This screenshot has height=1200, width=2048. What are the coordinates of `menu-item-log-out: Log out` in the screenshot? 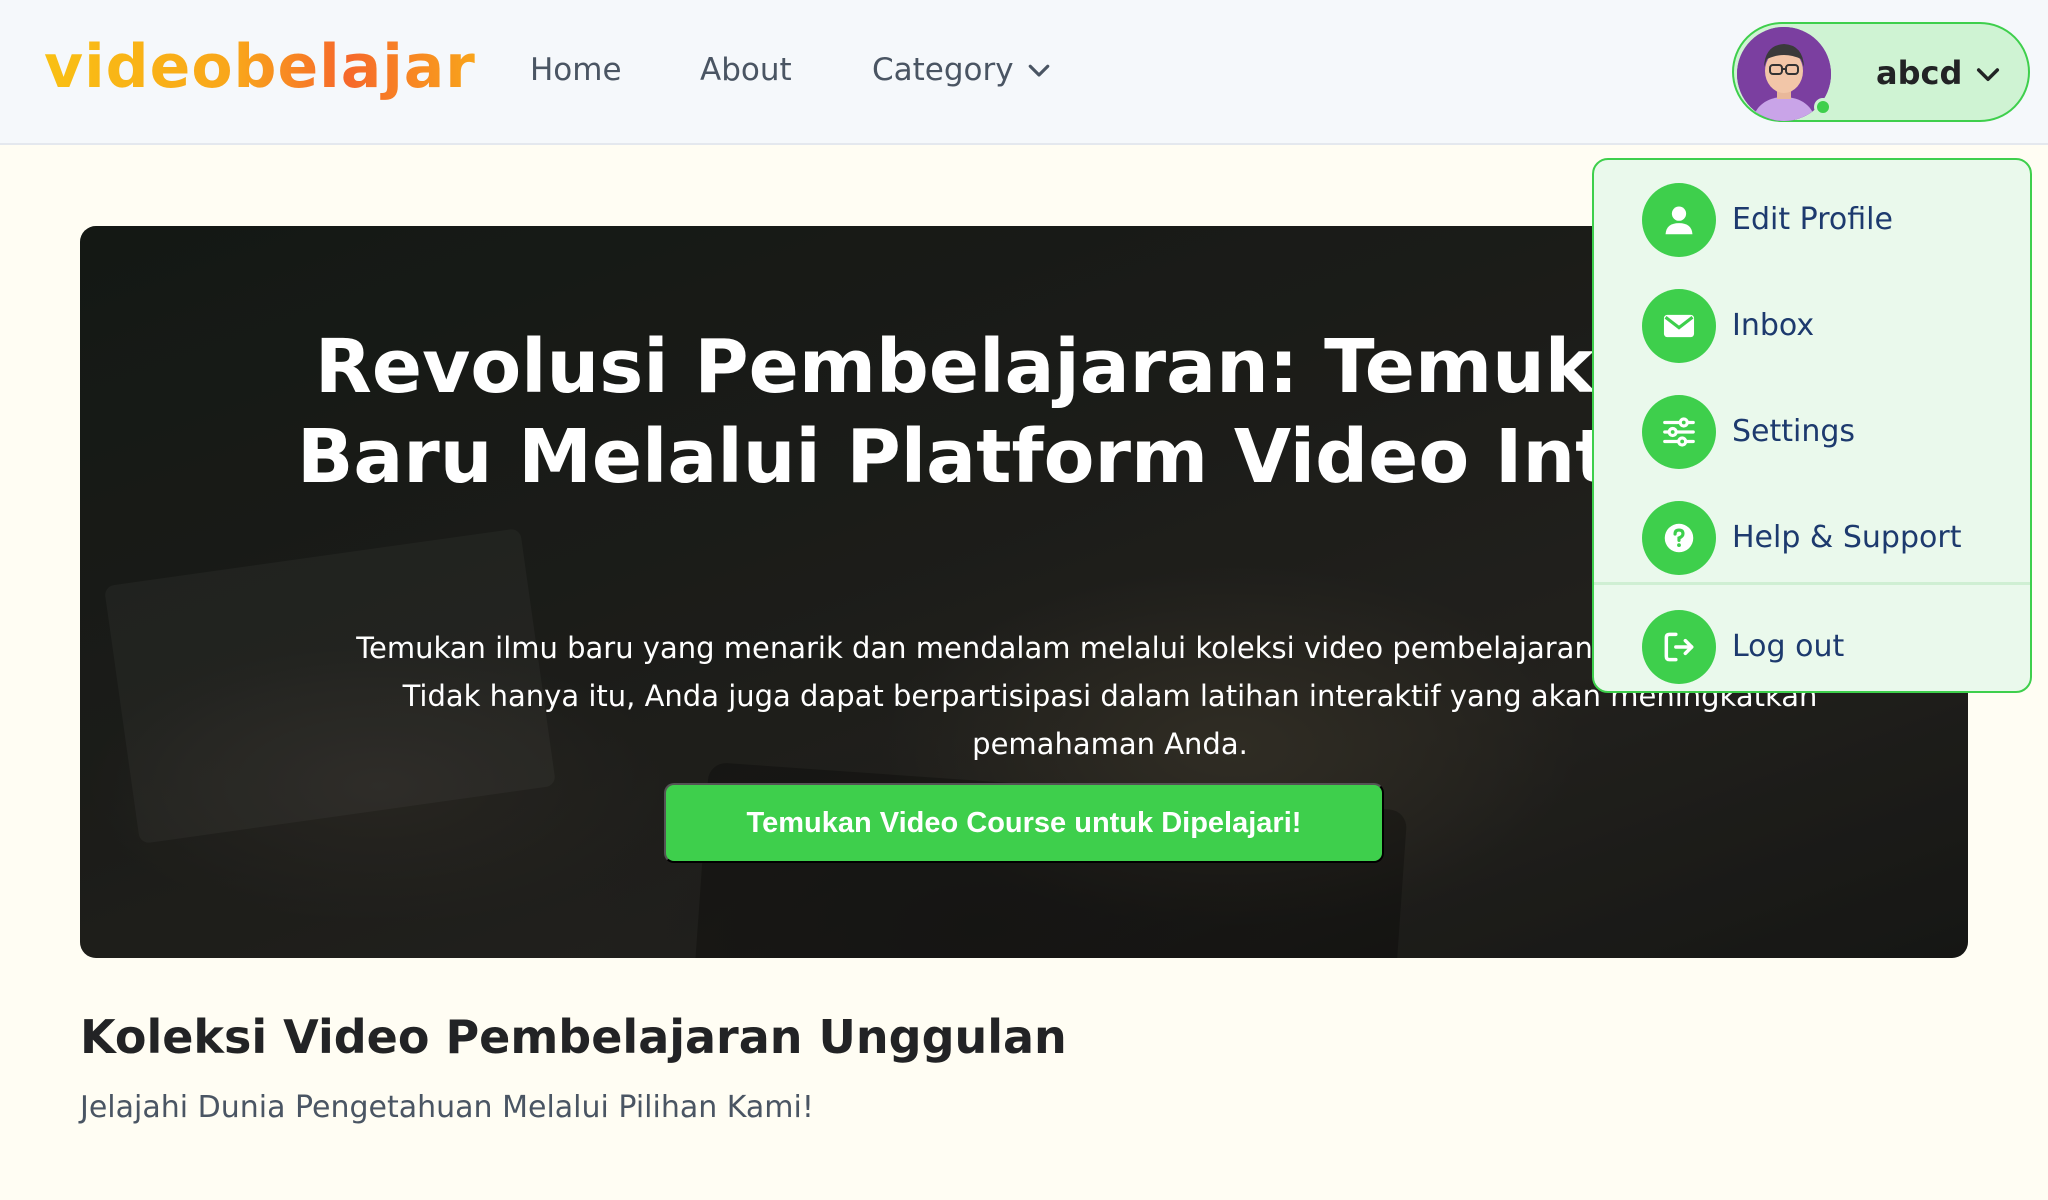 It's located at (1812, 642).